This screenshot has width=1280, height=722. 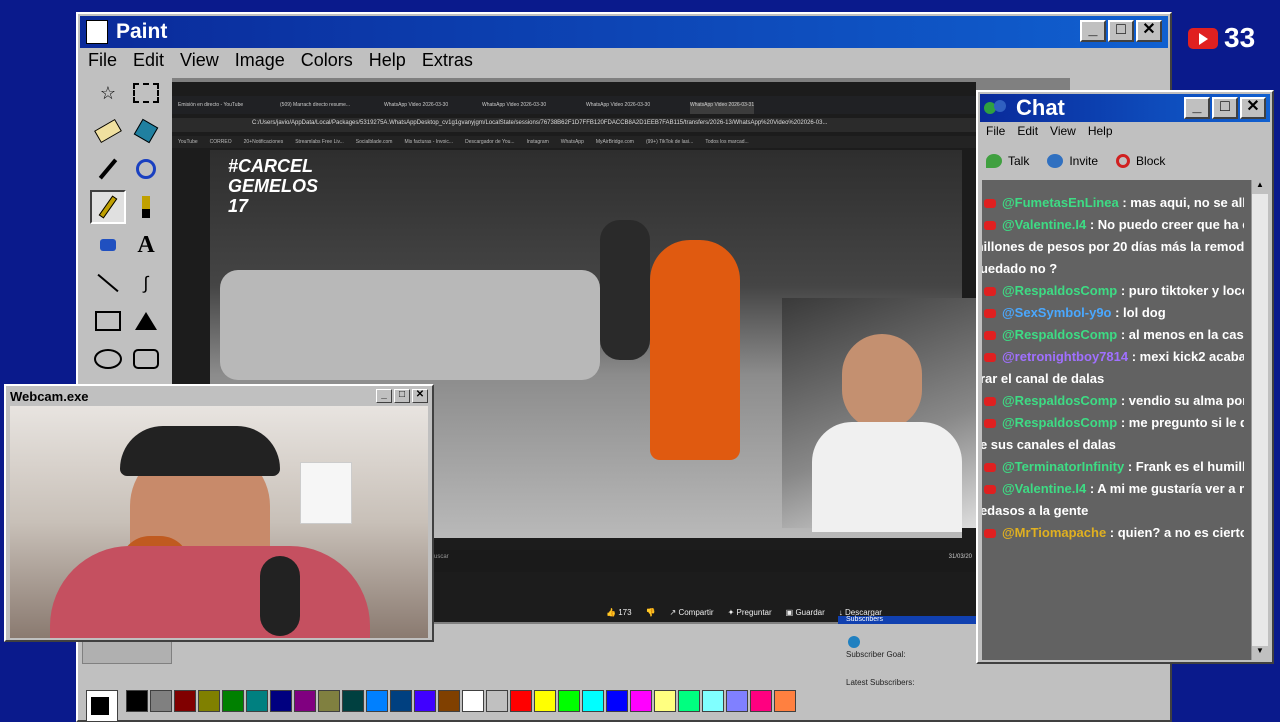 I want to click on rectangle-tool, so click(x=108, y=321).